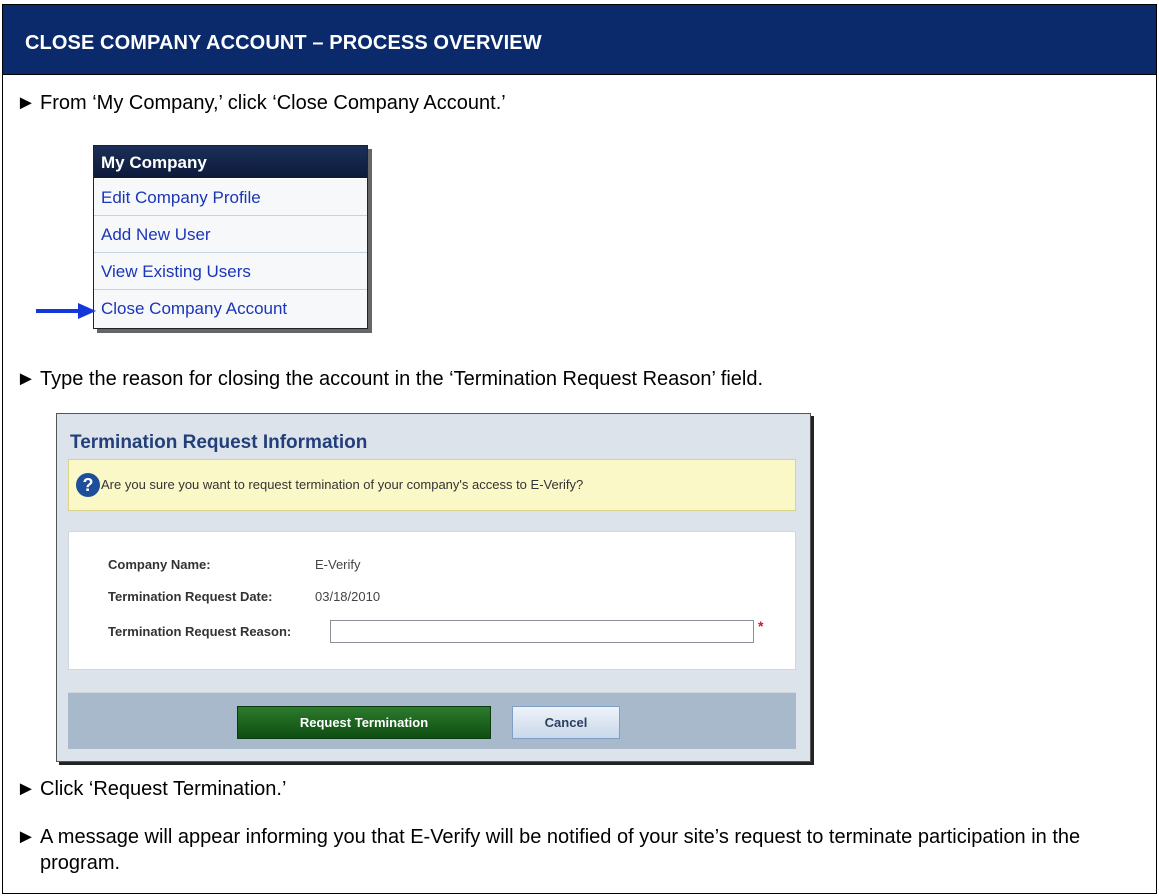  I want to click on step-3: ► Click ‘Request Termination.’, so click(151, 789).